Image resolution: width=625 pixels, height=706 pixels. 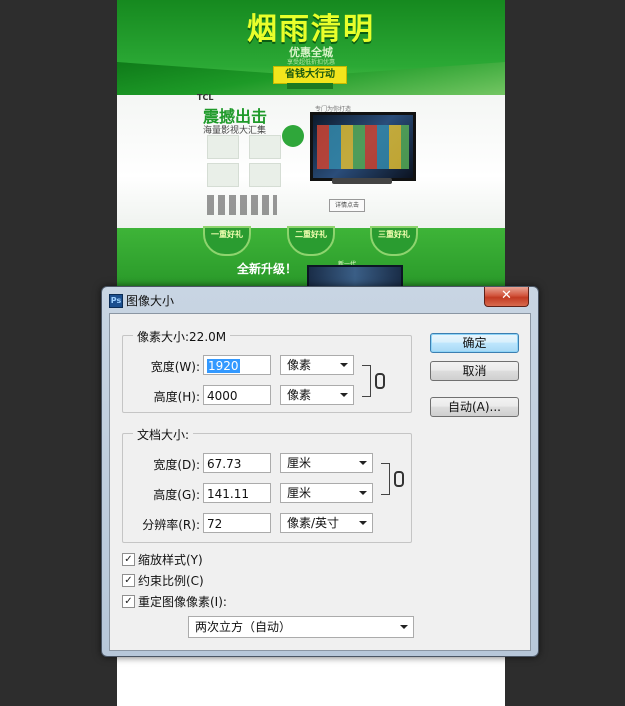 What do you see at coordinates (474, 371) in the screenshot?
I see `cancel-button: 取消` at bounding box center [474, 371].